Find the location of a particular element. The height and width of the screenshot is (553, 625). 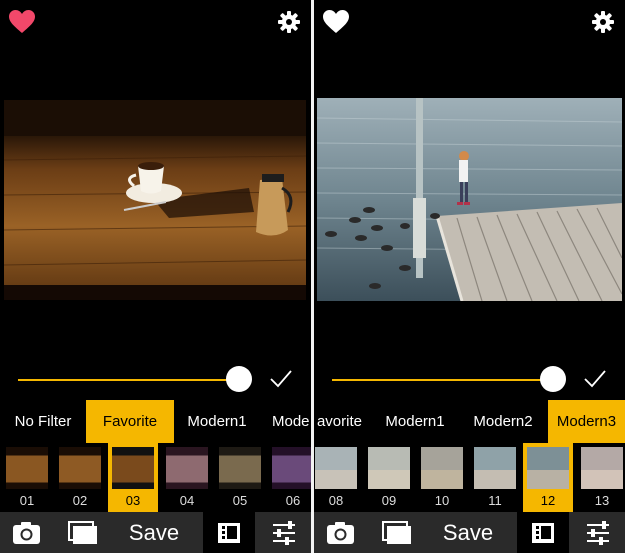

filter-modern2: Modern2 is located at coordinates (503, 421).